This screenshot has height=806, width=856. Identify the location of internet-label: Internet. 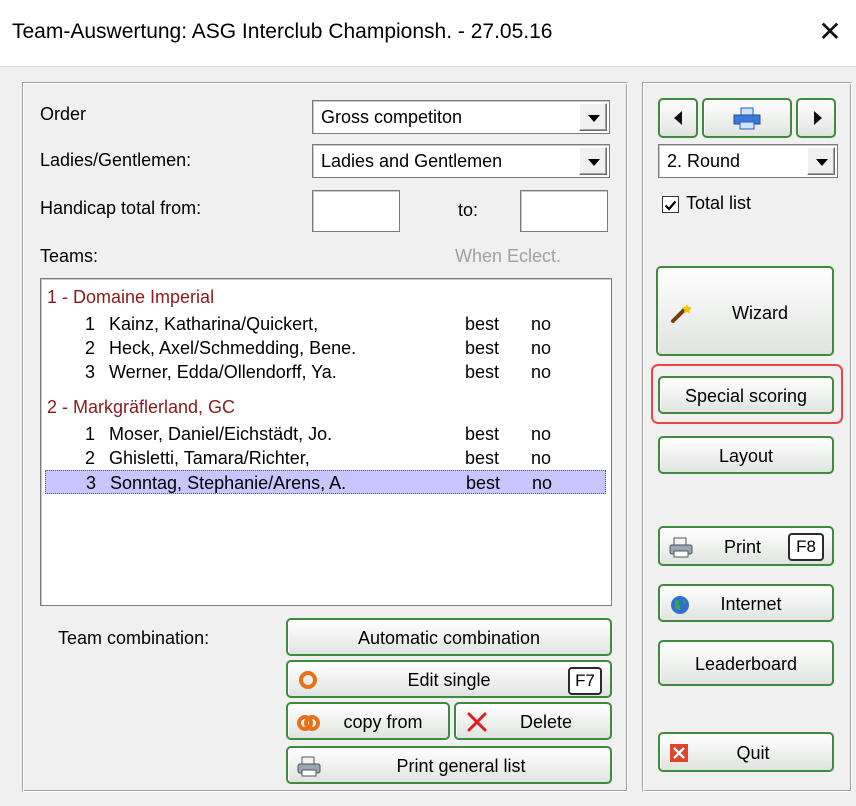
(751, 604).